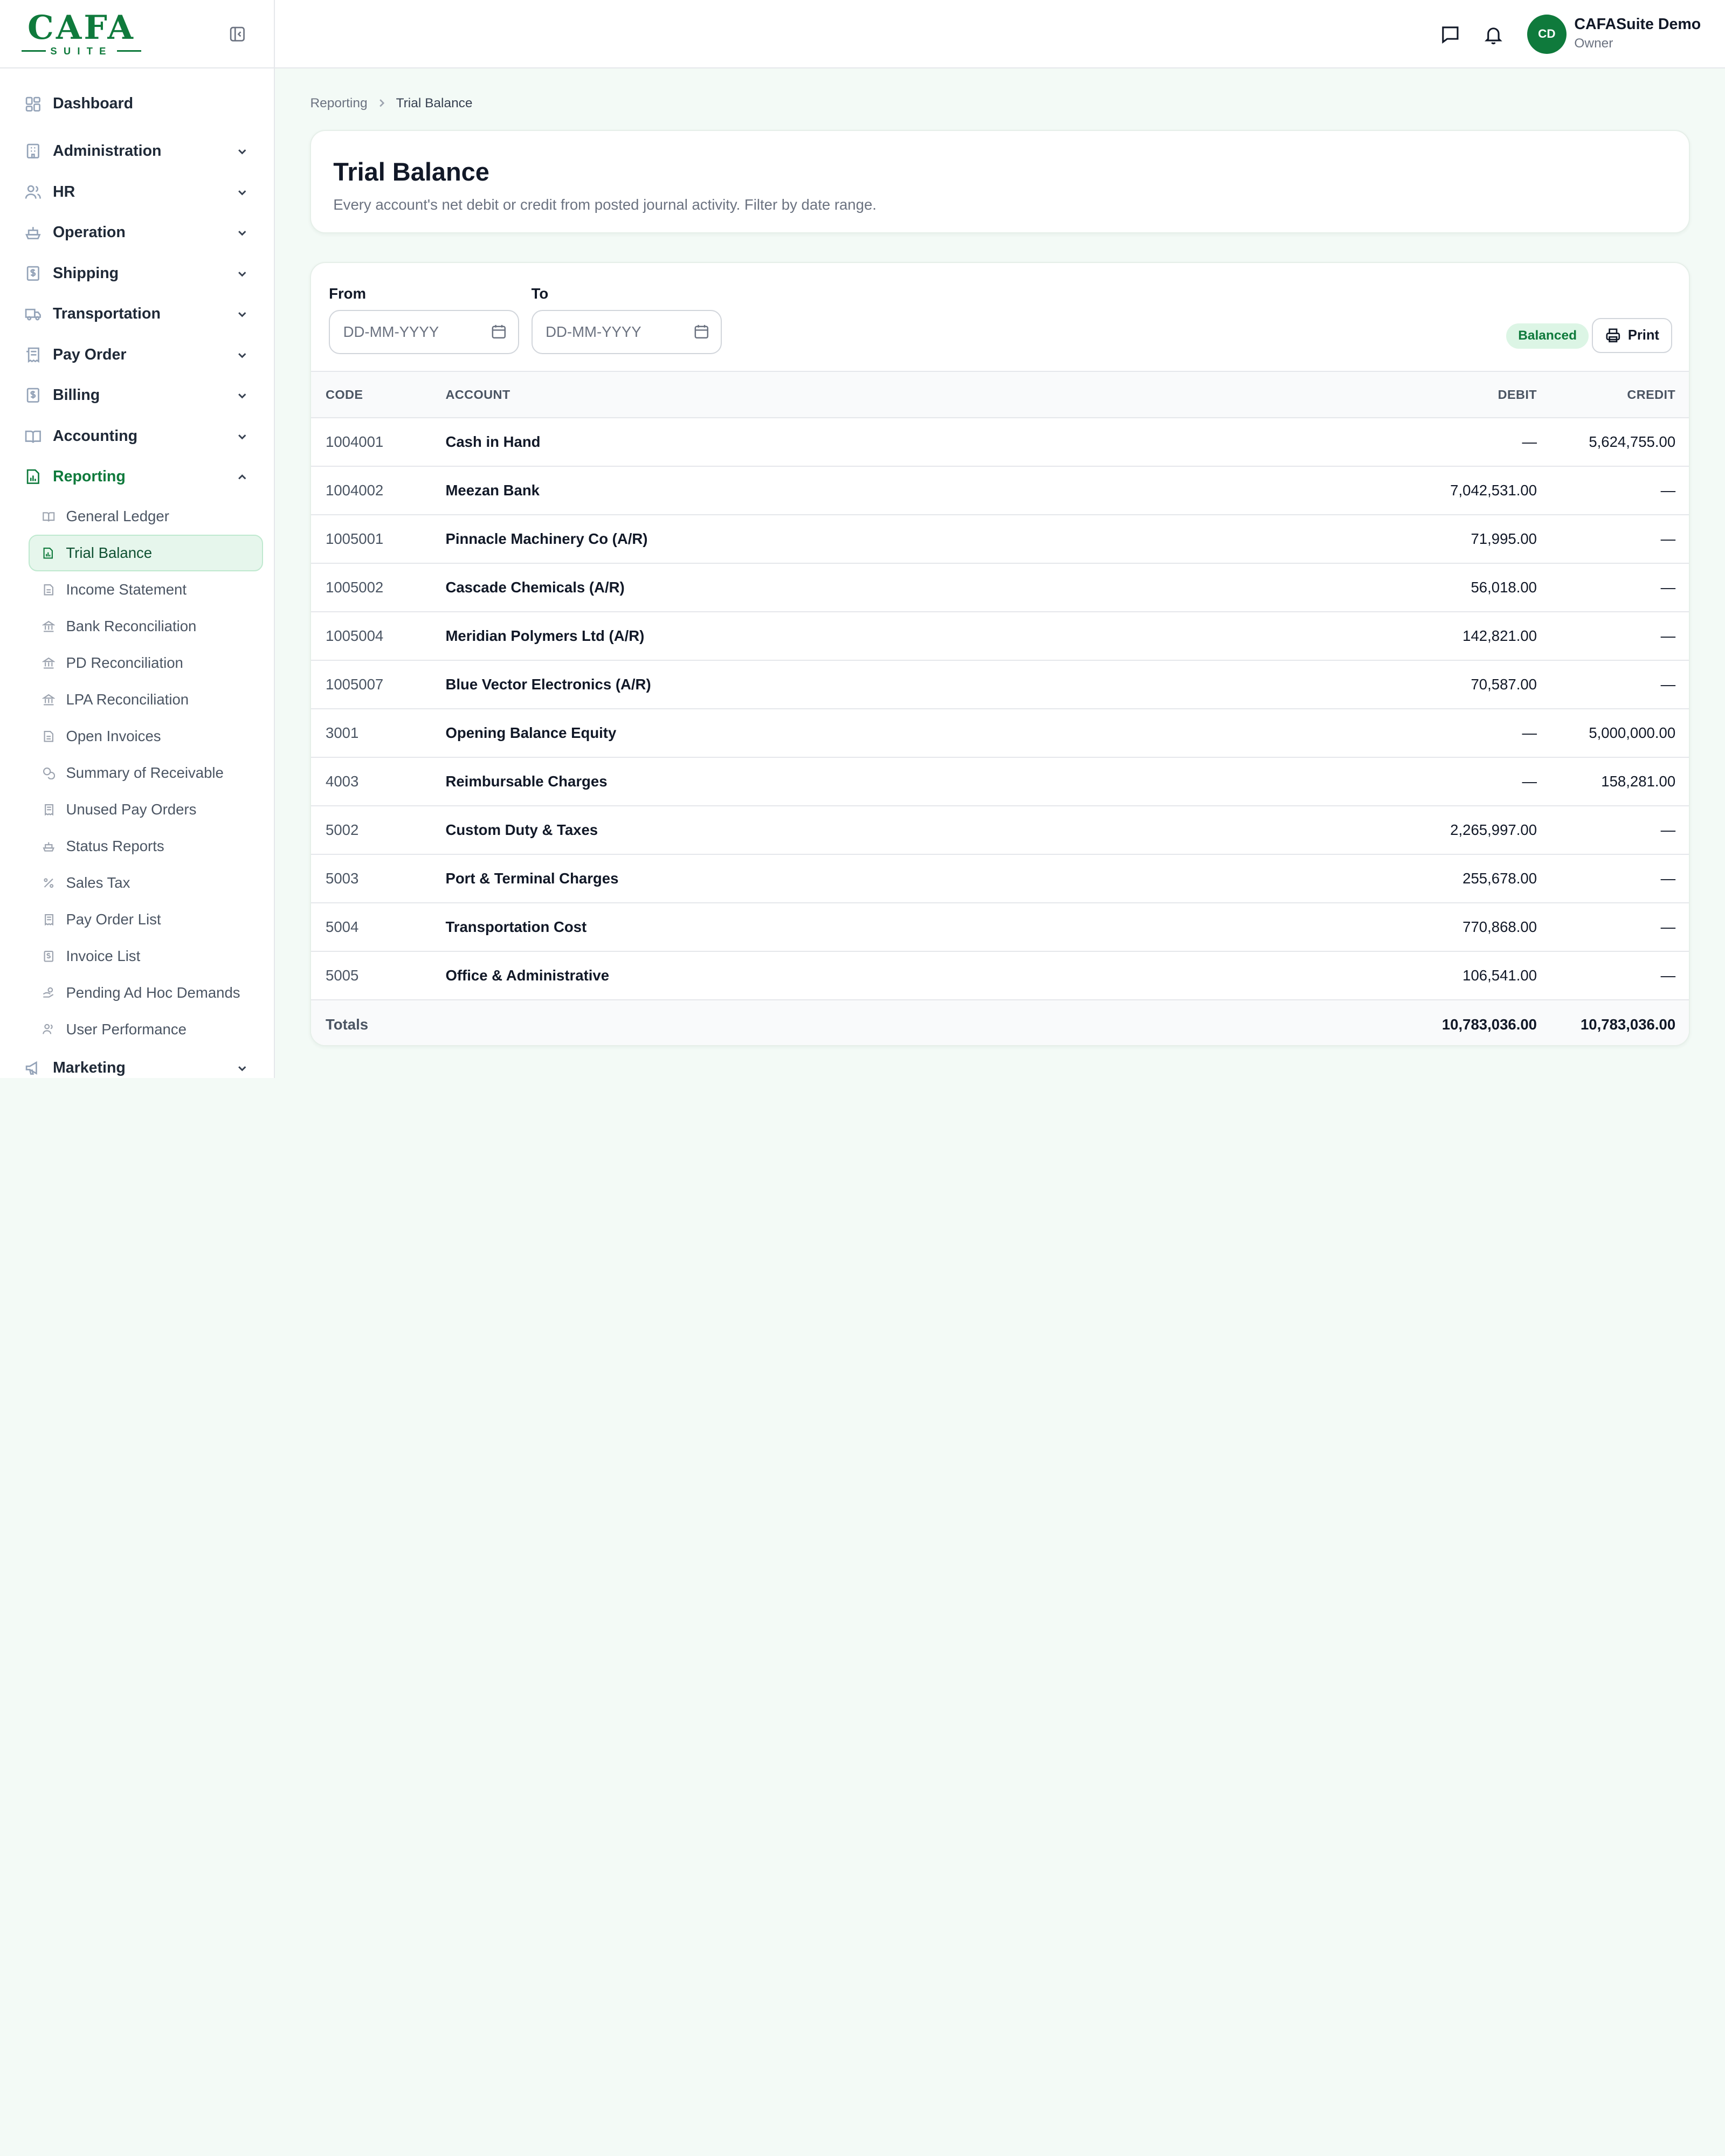 The width and height of the screenshot is (1725, 2156). What do you see at coordinates (424, 332) in the screenshot?
I see `from-date-input: DD-MM-YYYY` at bounding box center [424, 332].